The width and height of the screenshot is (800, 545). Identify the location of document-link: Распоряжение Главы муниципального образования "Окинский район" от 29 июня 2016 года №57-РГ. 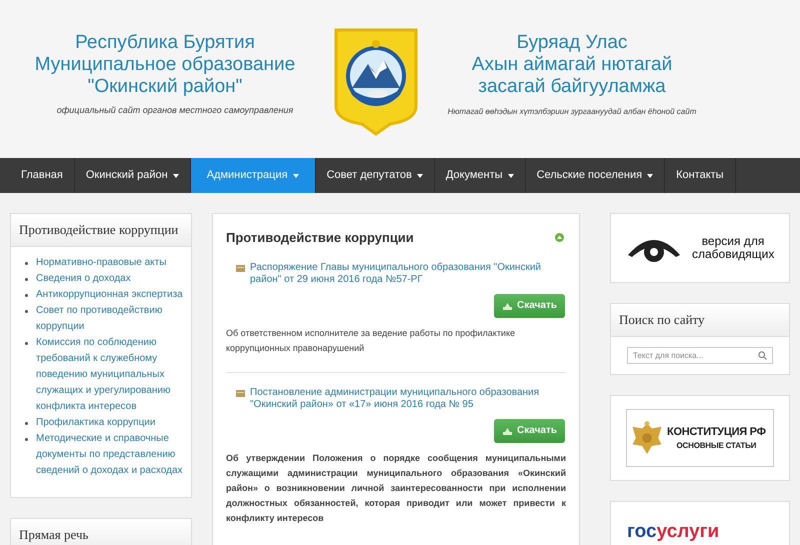
(408, 274).